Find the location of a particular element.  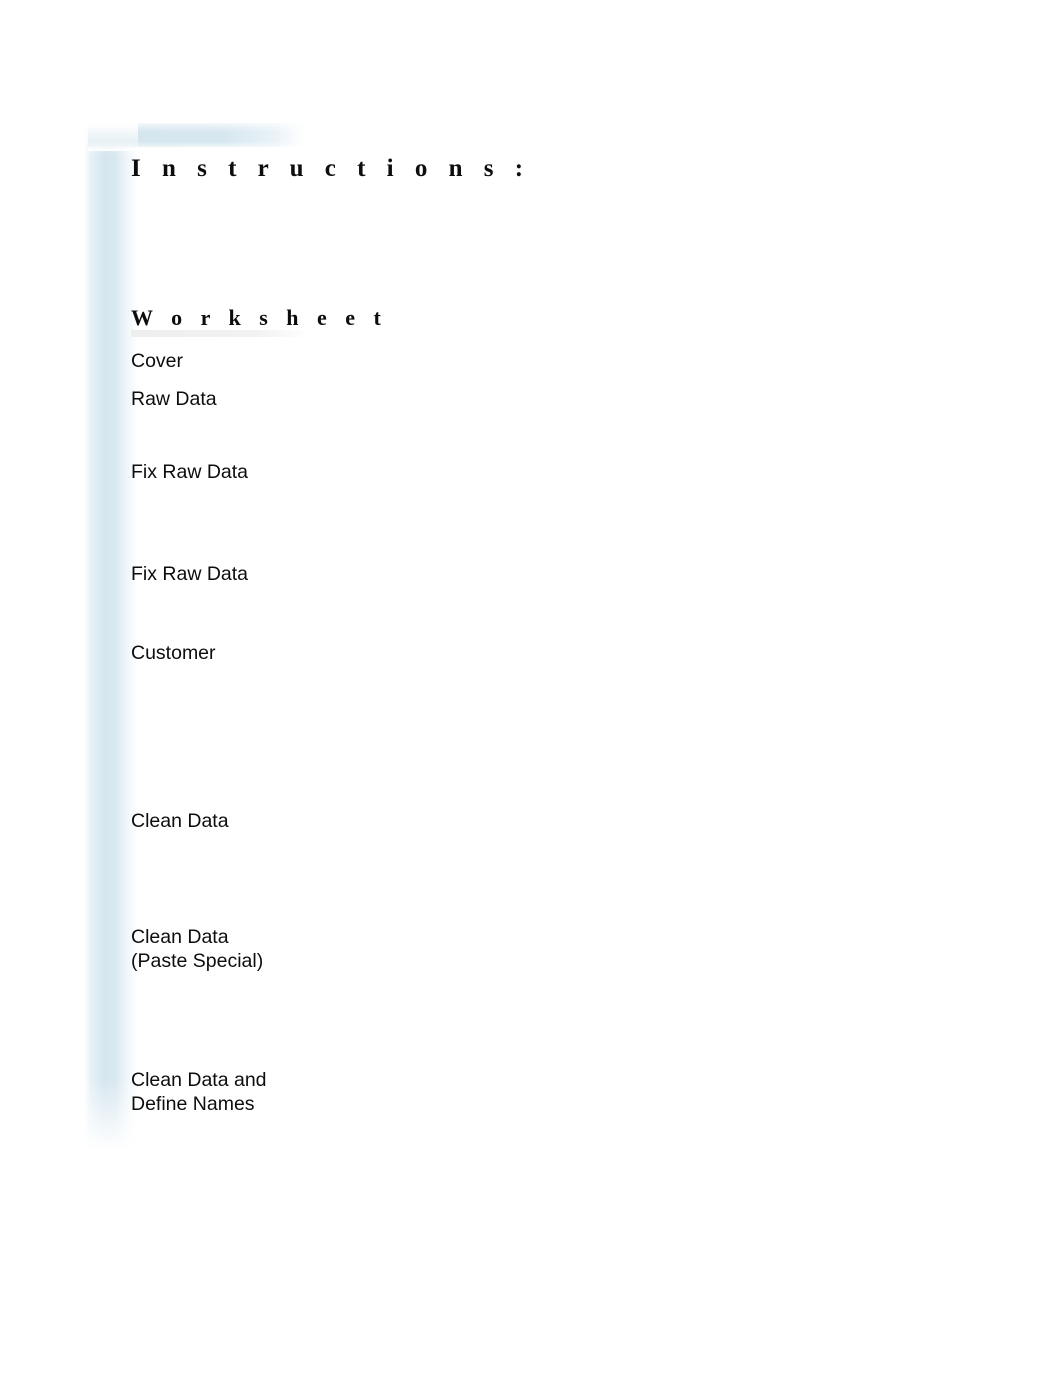

worksheet-list-item: Raw Data is located at coordinates (174, 399).